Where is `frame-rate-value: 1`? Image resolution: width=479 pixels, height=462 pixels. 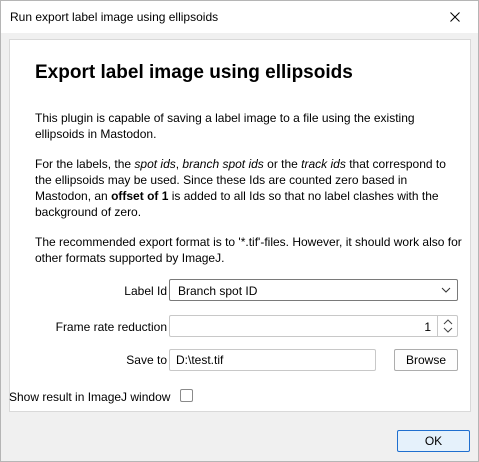
frame-rate-value: 1 is located at coordinates (427, 327).